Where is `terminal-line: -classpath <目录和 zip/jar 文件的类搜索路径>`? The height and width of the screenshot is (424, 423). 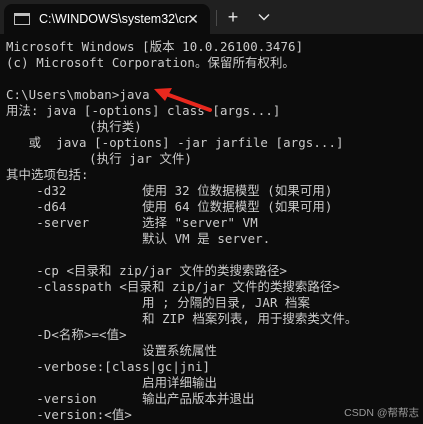 terminal-line: -classpath <目录和 zip/jar 文件的类搜索路径> is located at coordinates (173, 286).